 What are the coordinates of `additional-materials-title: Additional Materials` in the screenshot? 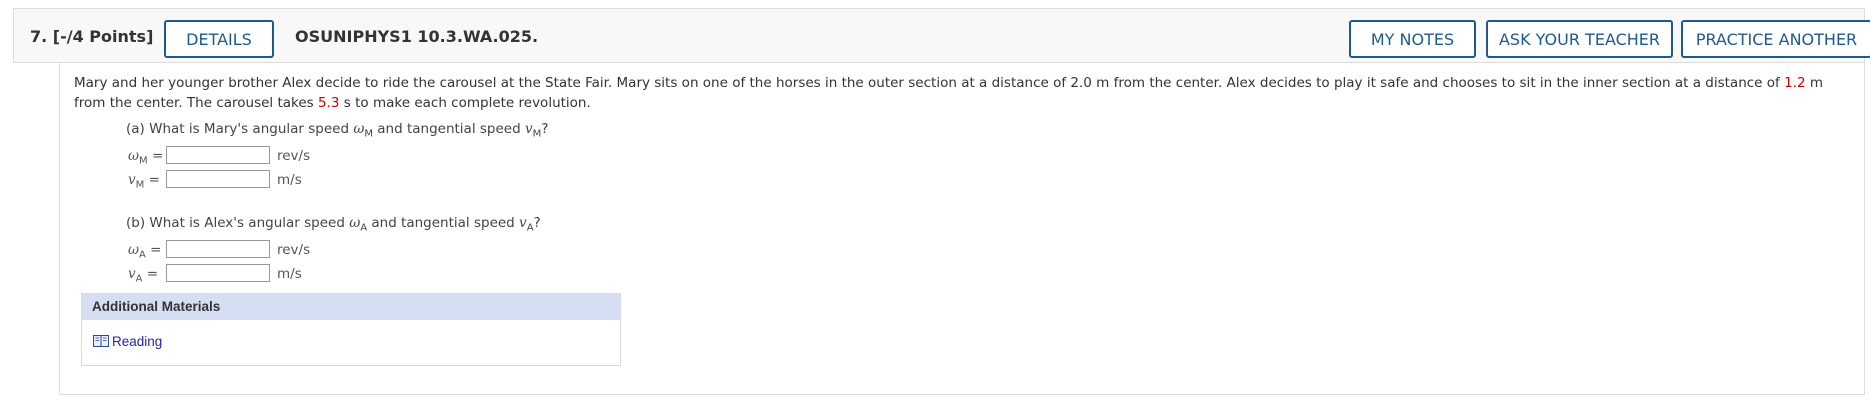 It's located at (351, 307).